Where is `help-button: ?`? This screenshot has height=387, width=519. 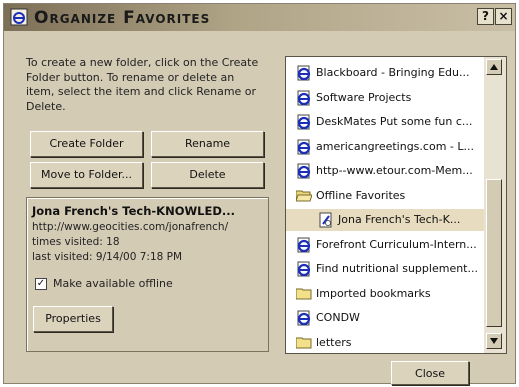 help-button: ? is located at coordinates (485, 16).